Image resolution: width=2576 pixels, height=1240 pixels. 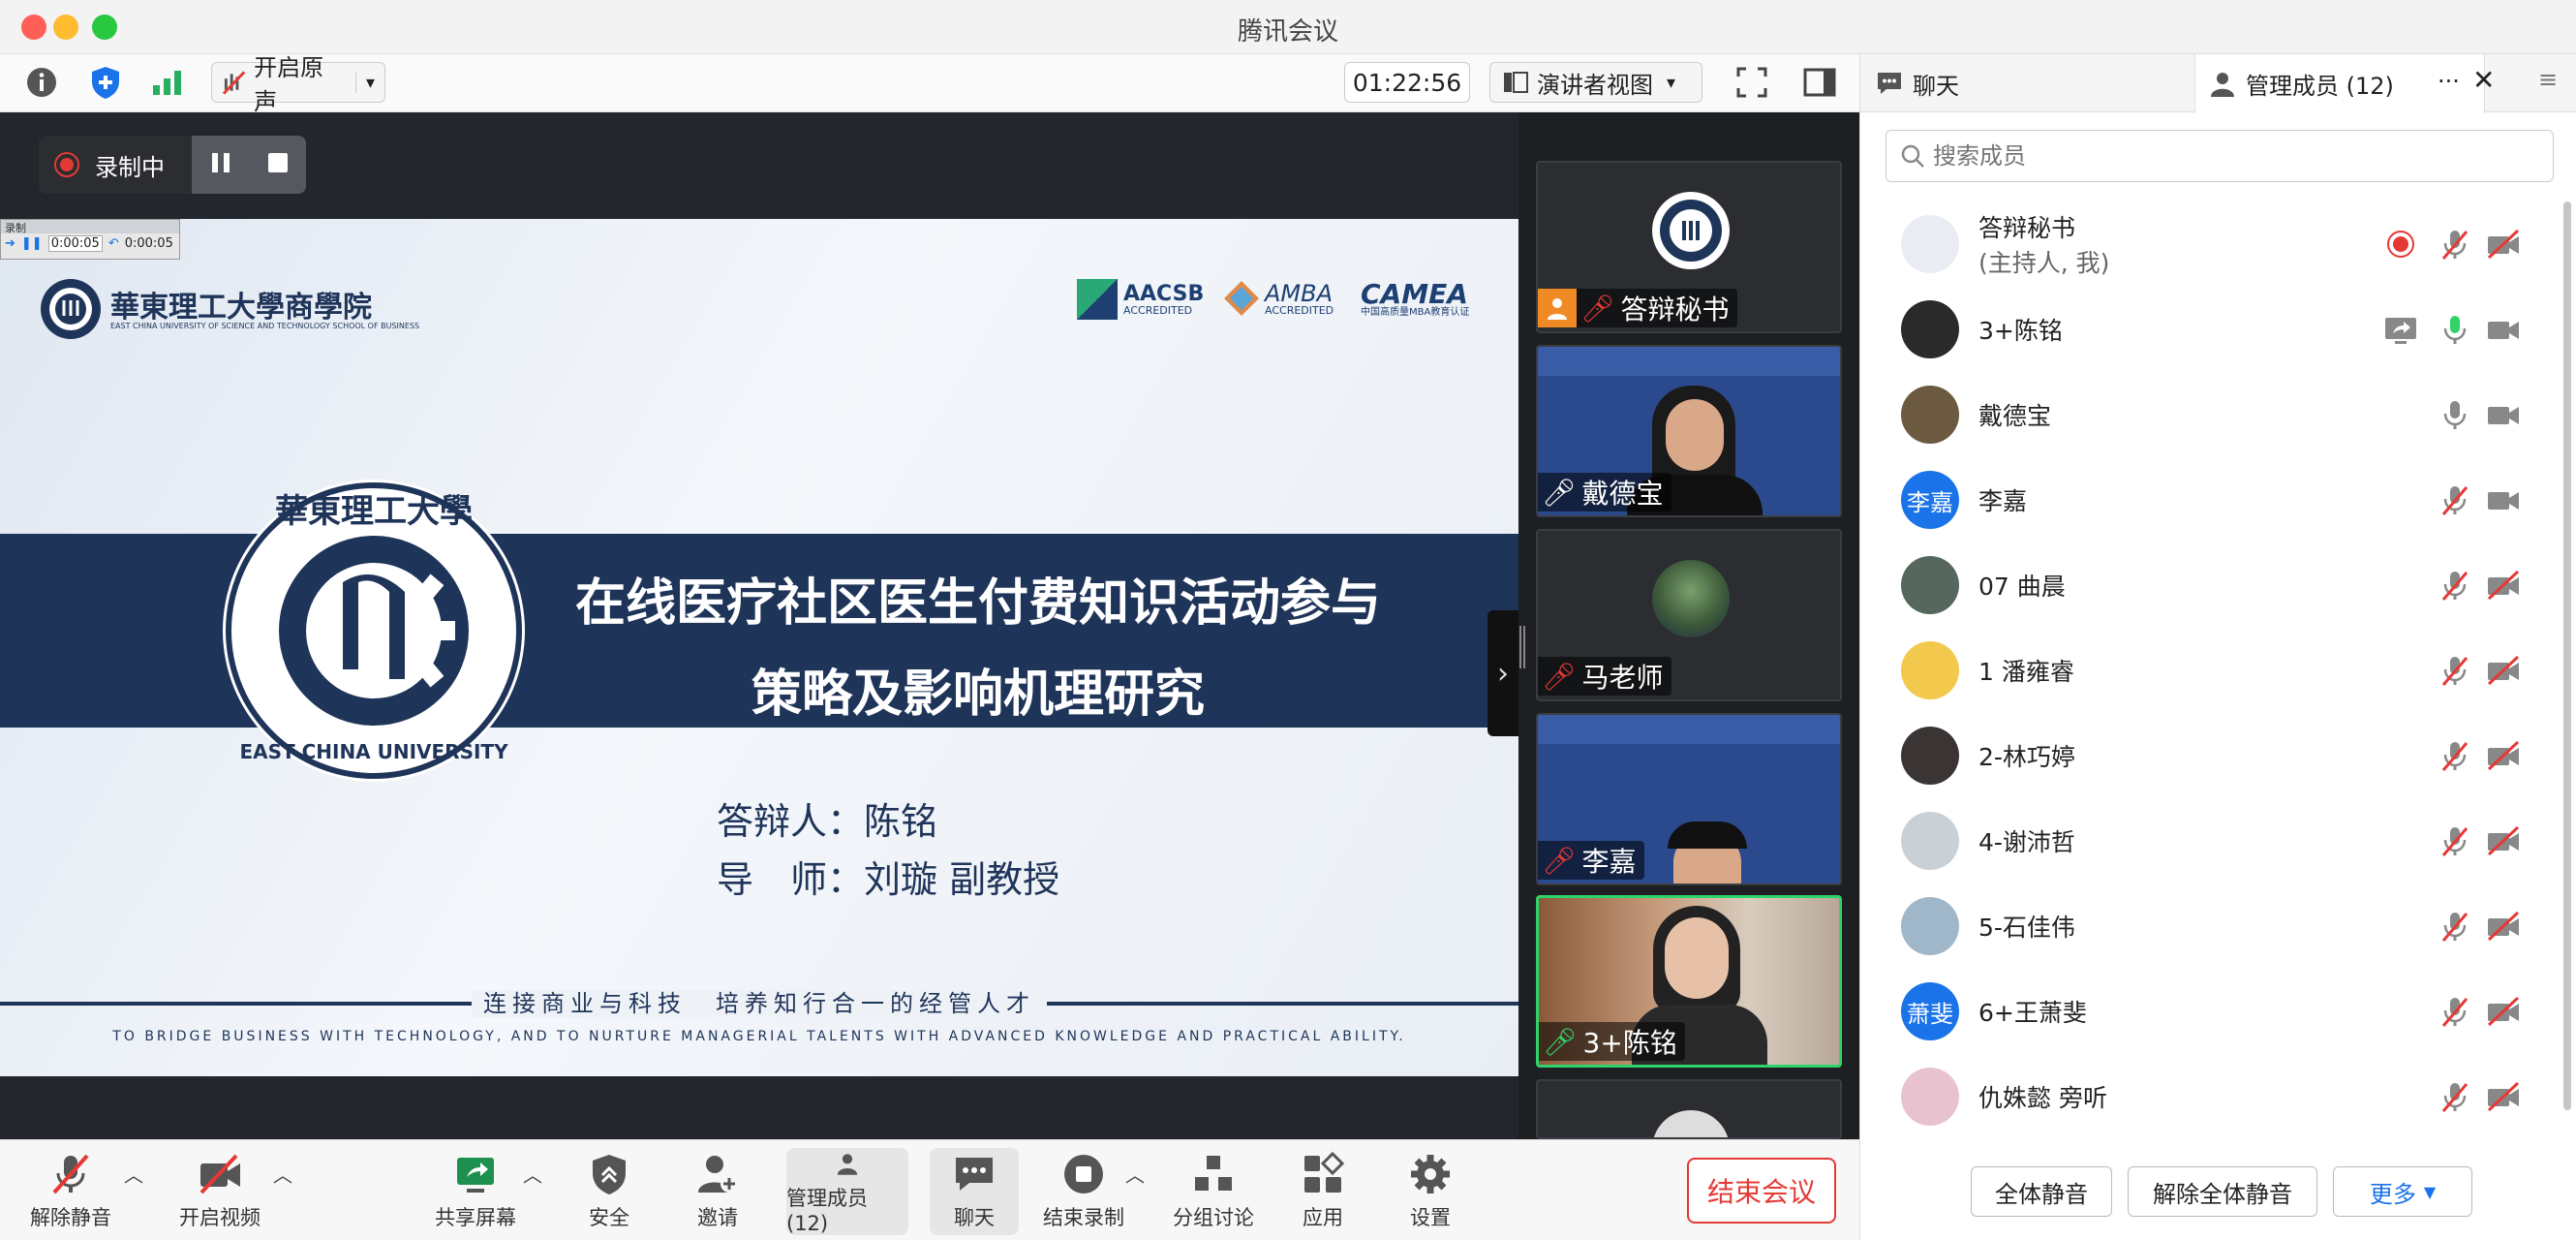 I want to click on apps-label: 应用, so click(x=1323, y=1217).